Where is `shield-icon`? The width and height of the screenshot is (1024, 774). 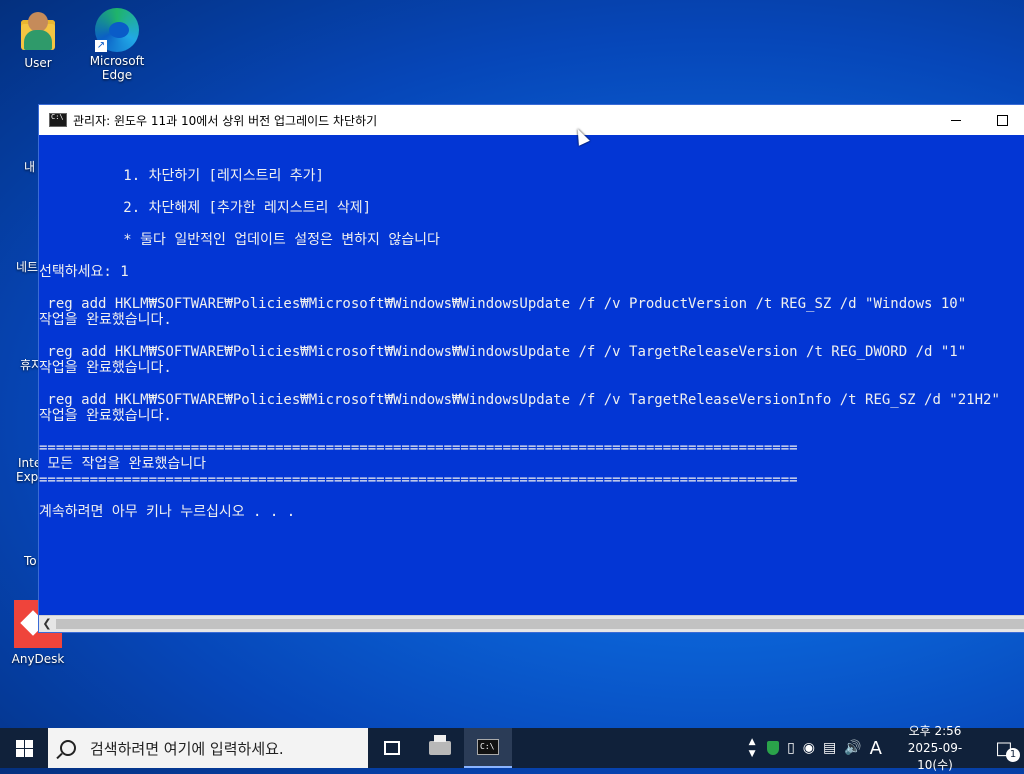
shield-icon is located at coordinates (773, 748).